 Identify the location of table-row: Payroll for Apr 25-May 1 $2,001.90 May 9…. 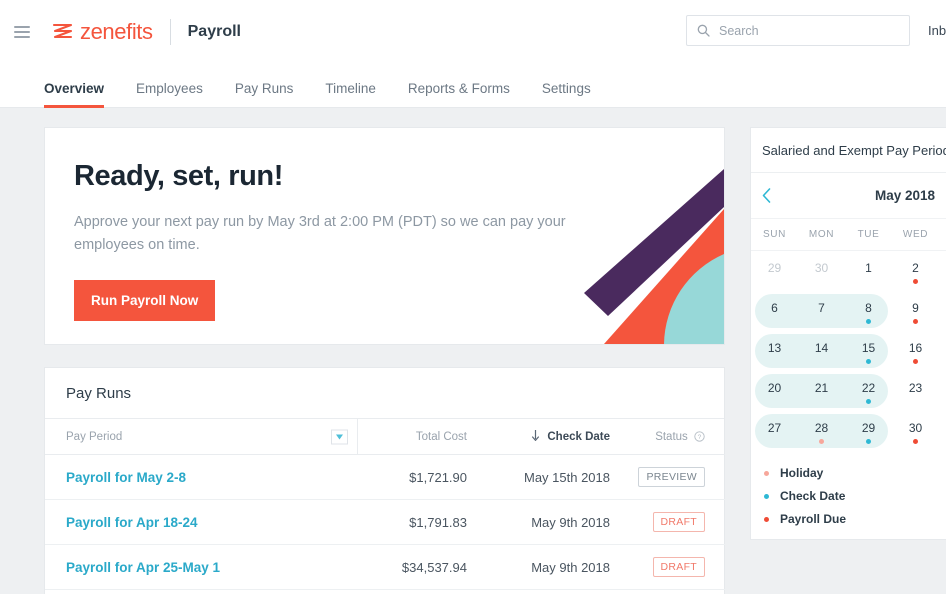
(385, 591).